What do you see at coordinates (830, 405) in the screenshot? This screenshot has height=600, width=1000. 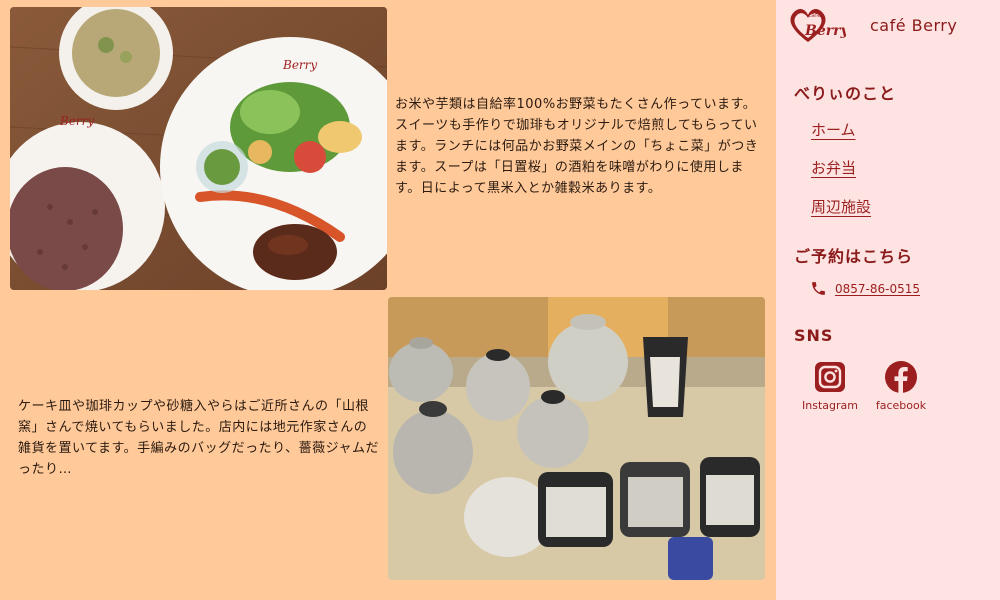 I see `instagram-label: Instagram` at bounding box center [830, 405].